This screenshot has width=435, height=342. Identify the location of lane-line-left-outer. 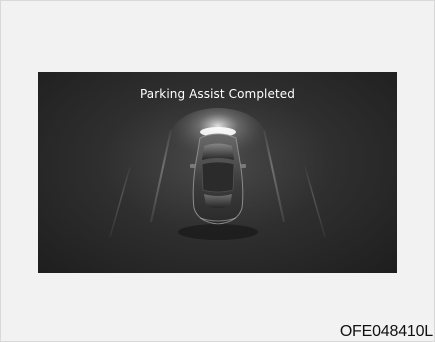
(120, 202).